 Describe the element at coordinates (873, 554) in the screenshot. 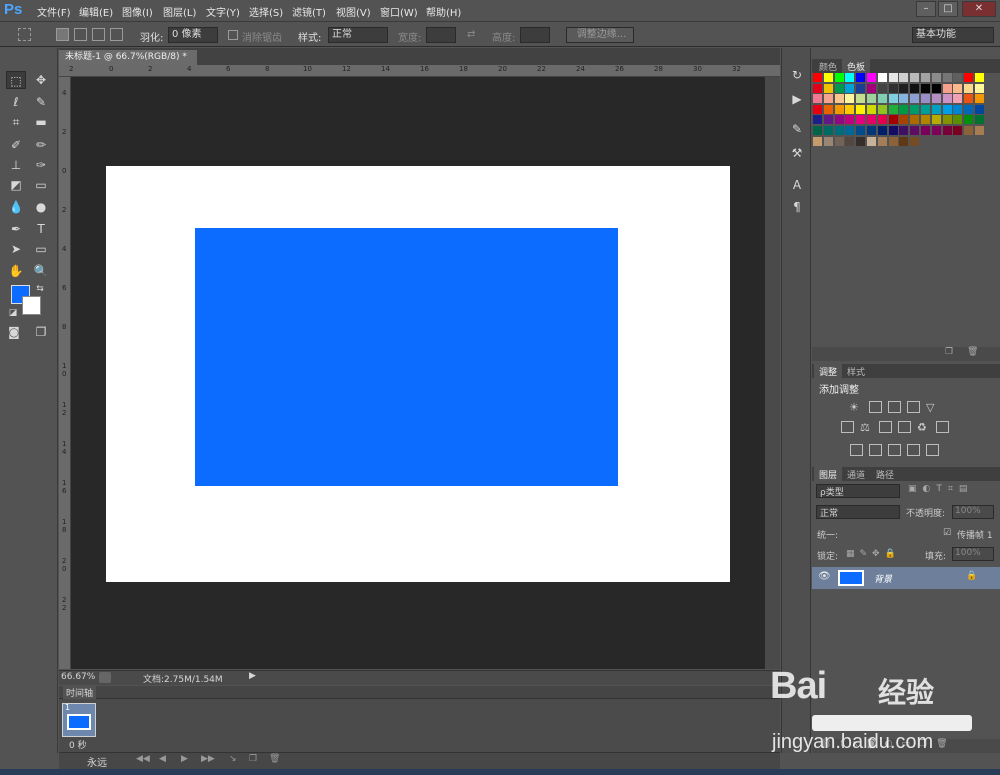

I see `lock-icons: ▦✎✥🔒` at that location.